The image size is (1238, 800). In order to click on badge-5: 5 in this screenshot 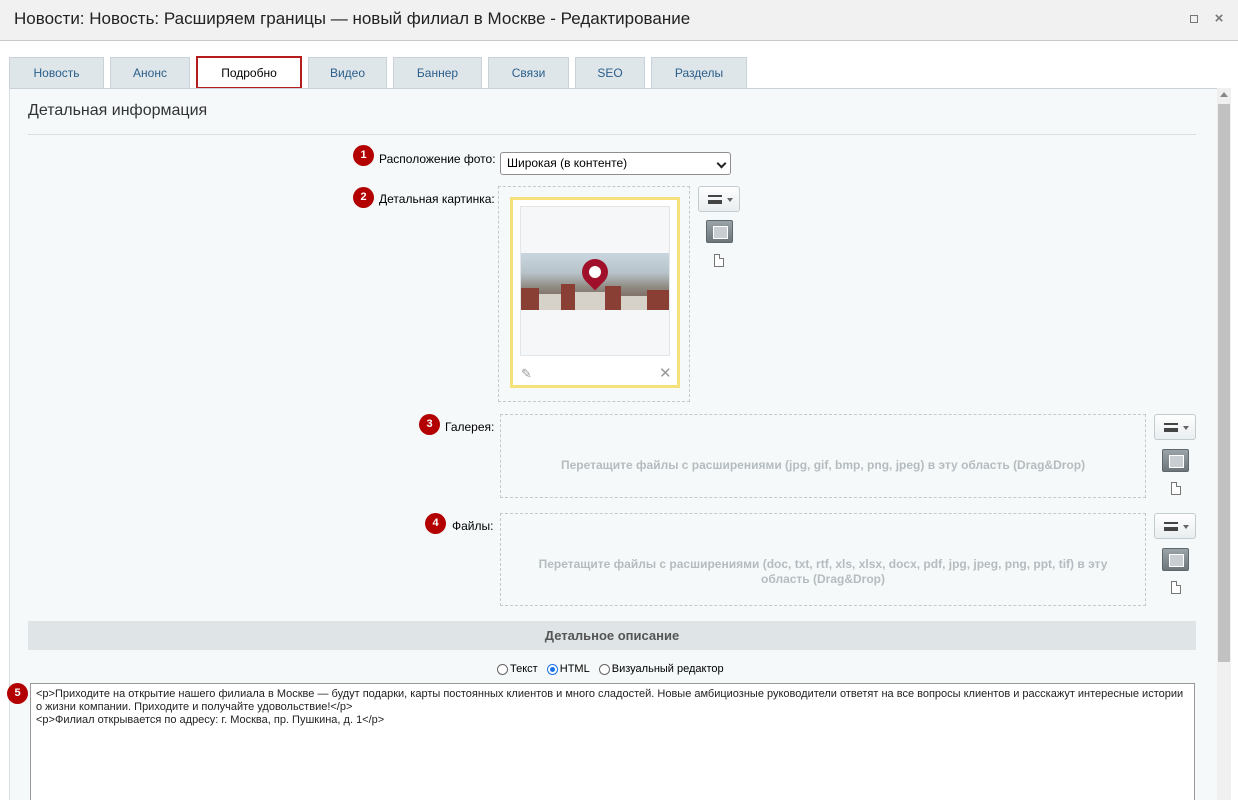, I will do `click(17, 693)`.